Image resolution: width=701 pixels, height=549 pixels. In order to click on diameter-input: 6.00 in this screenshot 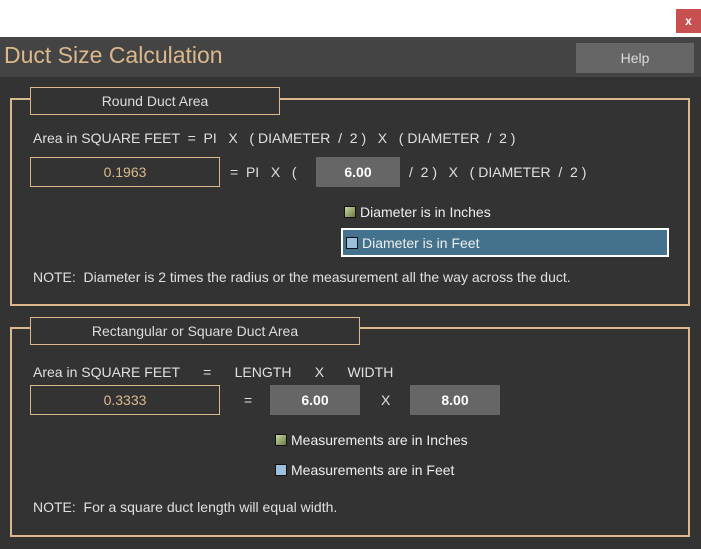, I will do `click(358, 172)`.